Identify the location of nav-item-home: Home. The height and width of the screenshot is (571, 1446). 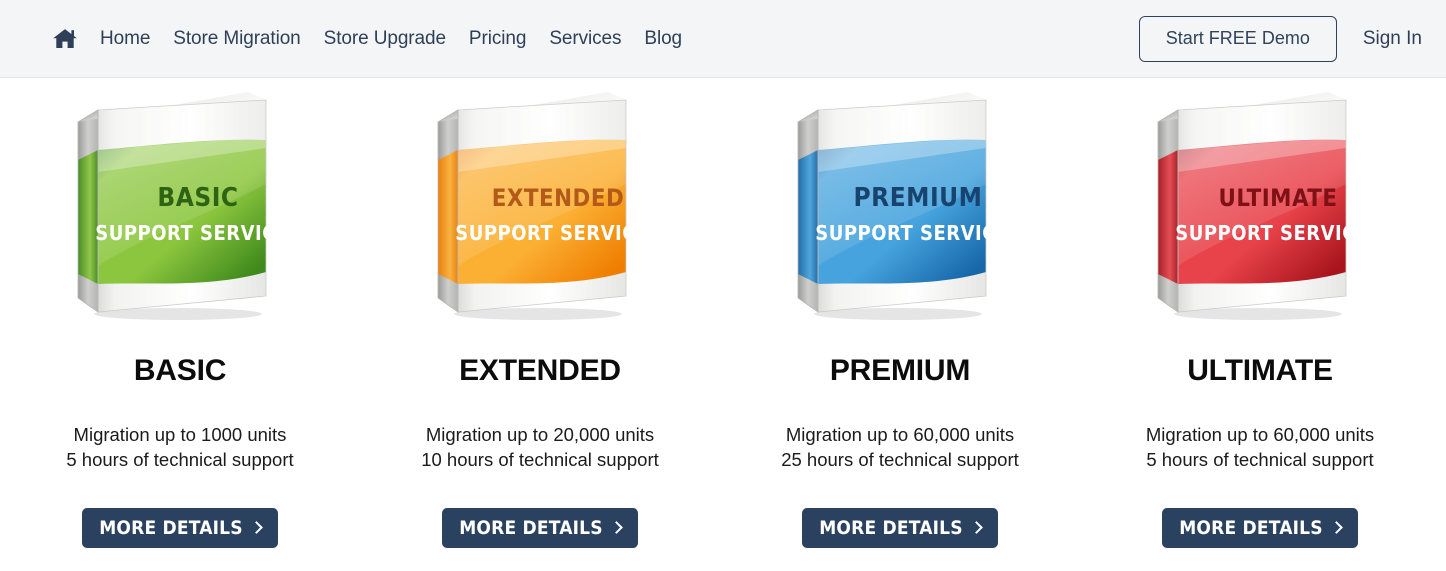
(136, 39).